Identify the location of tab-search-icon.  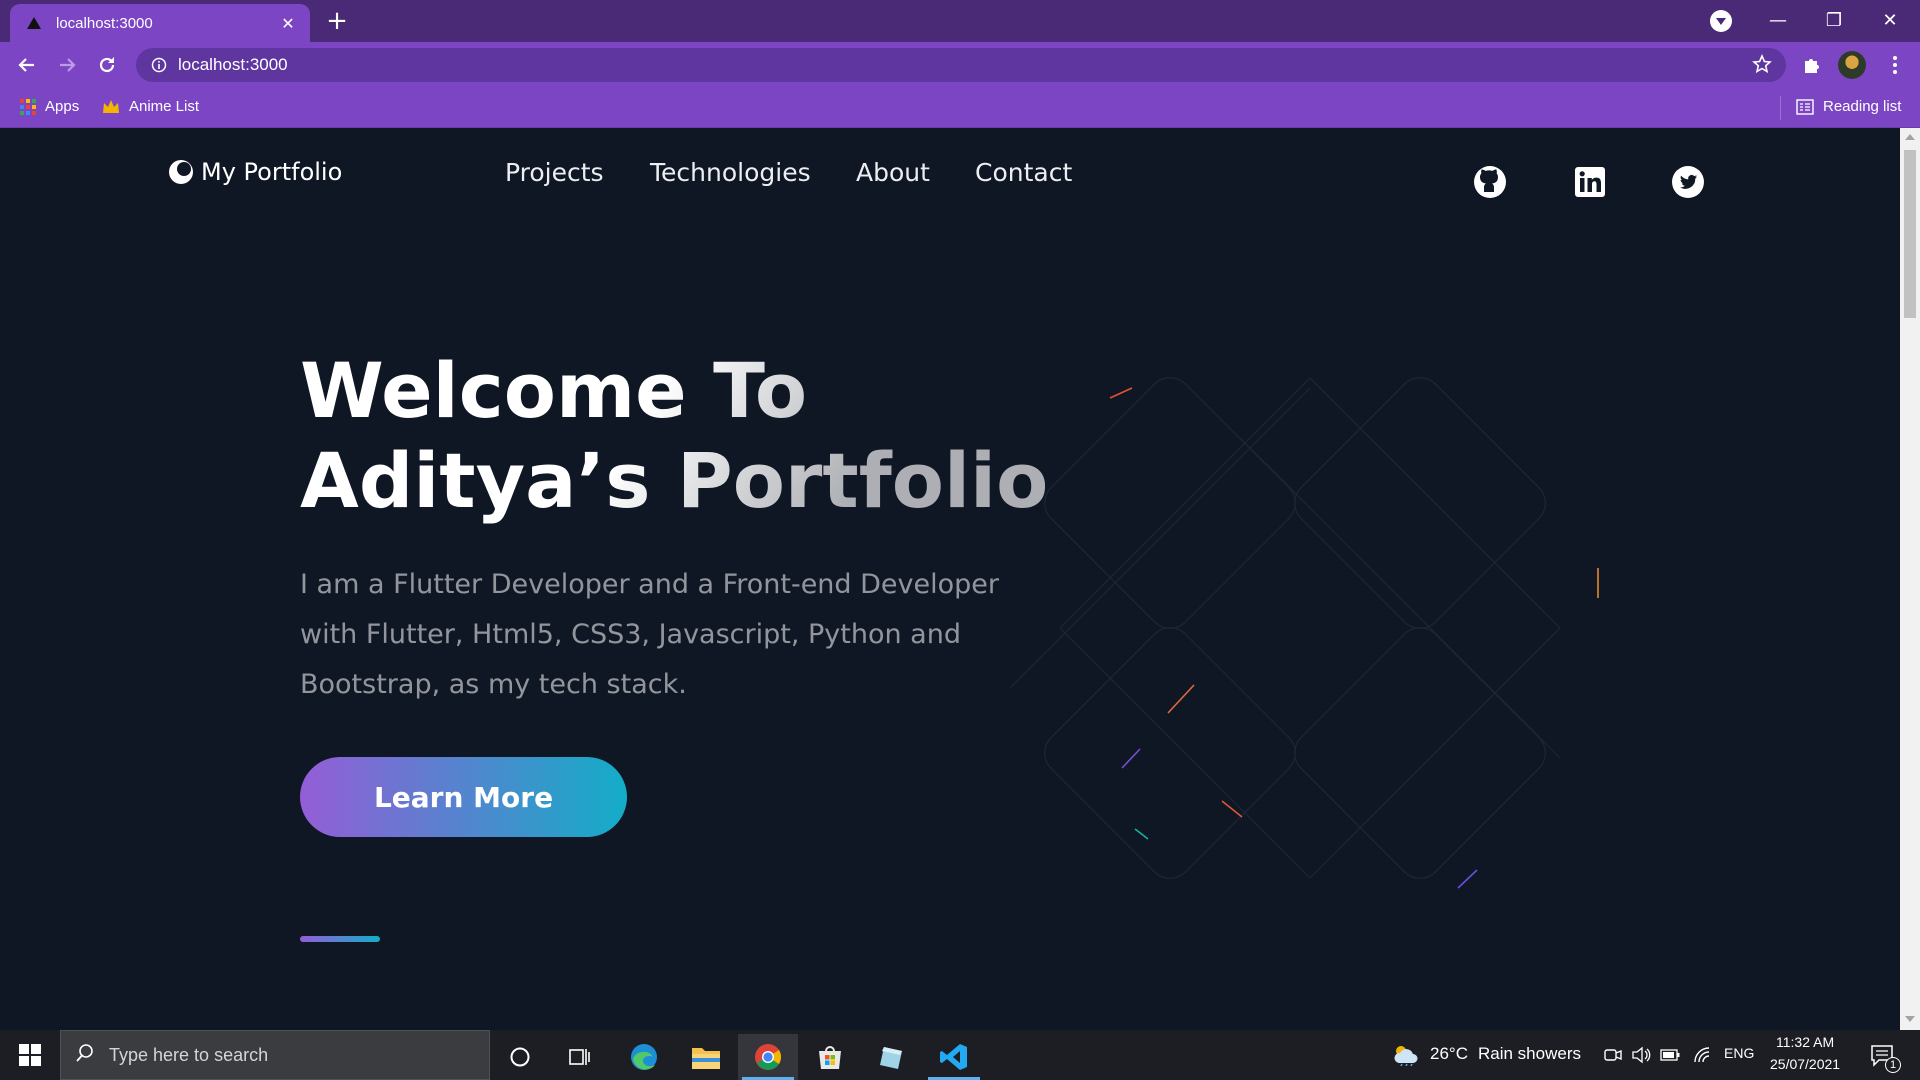
(1721, 21).